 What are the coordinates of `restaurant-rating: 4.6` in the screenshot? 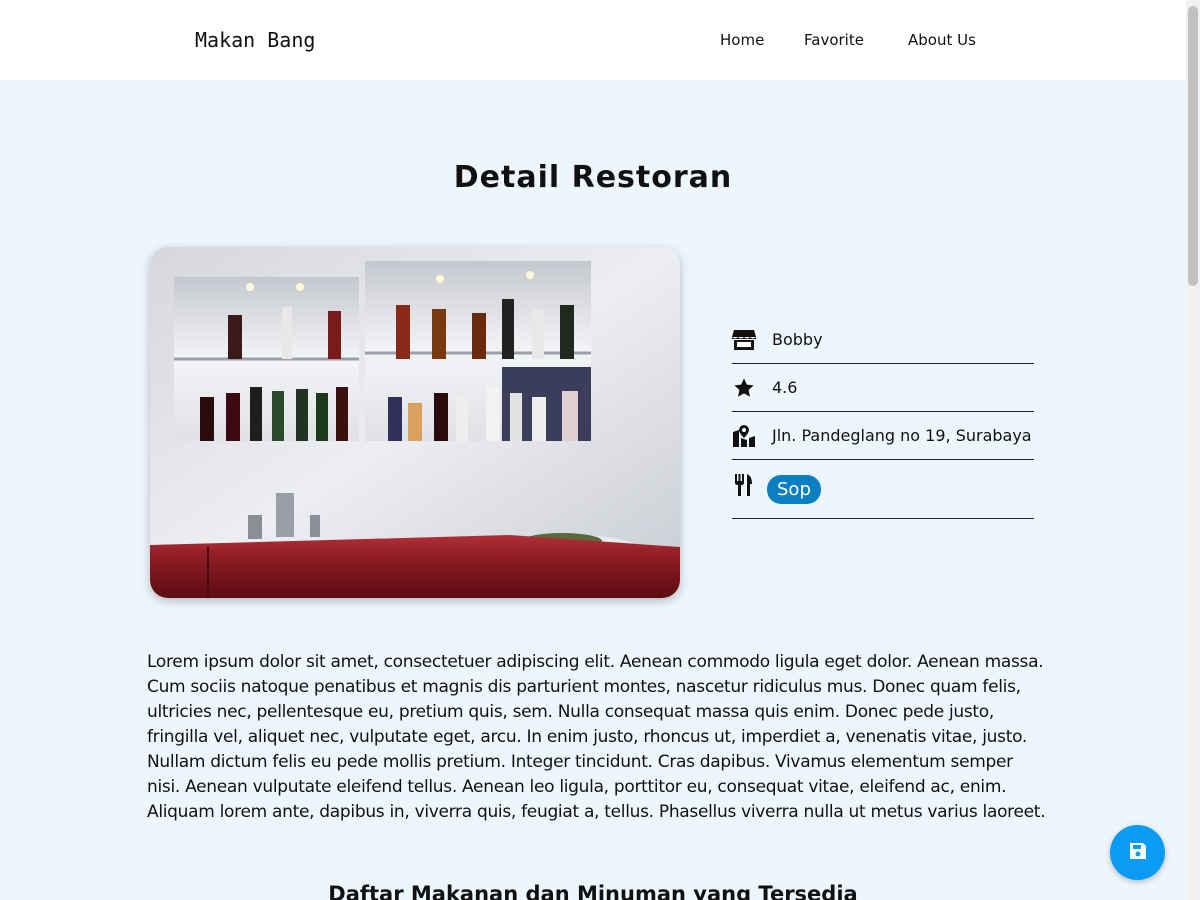 It's located at (785, 387).